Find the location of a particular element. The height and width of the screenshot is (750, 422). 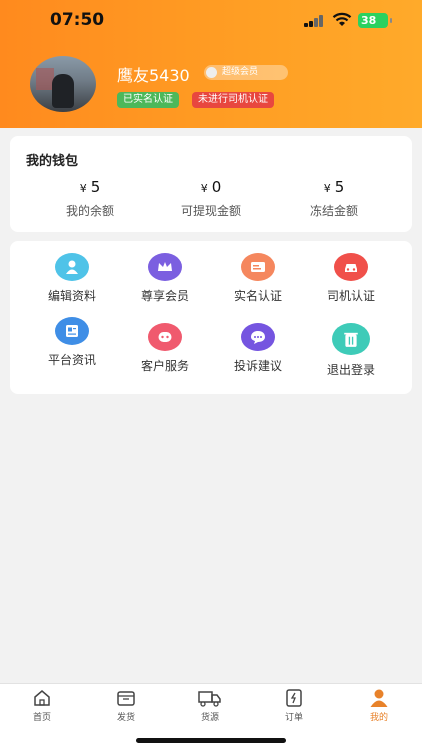

trash-icon is located at coordinates (351, 339).